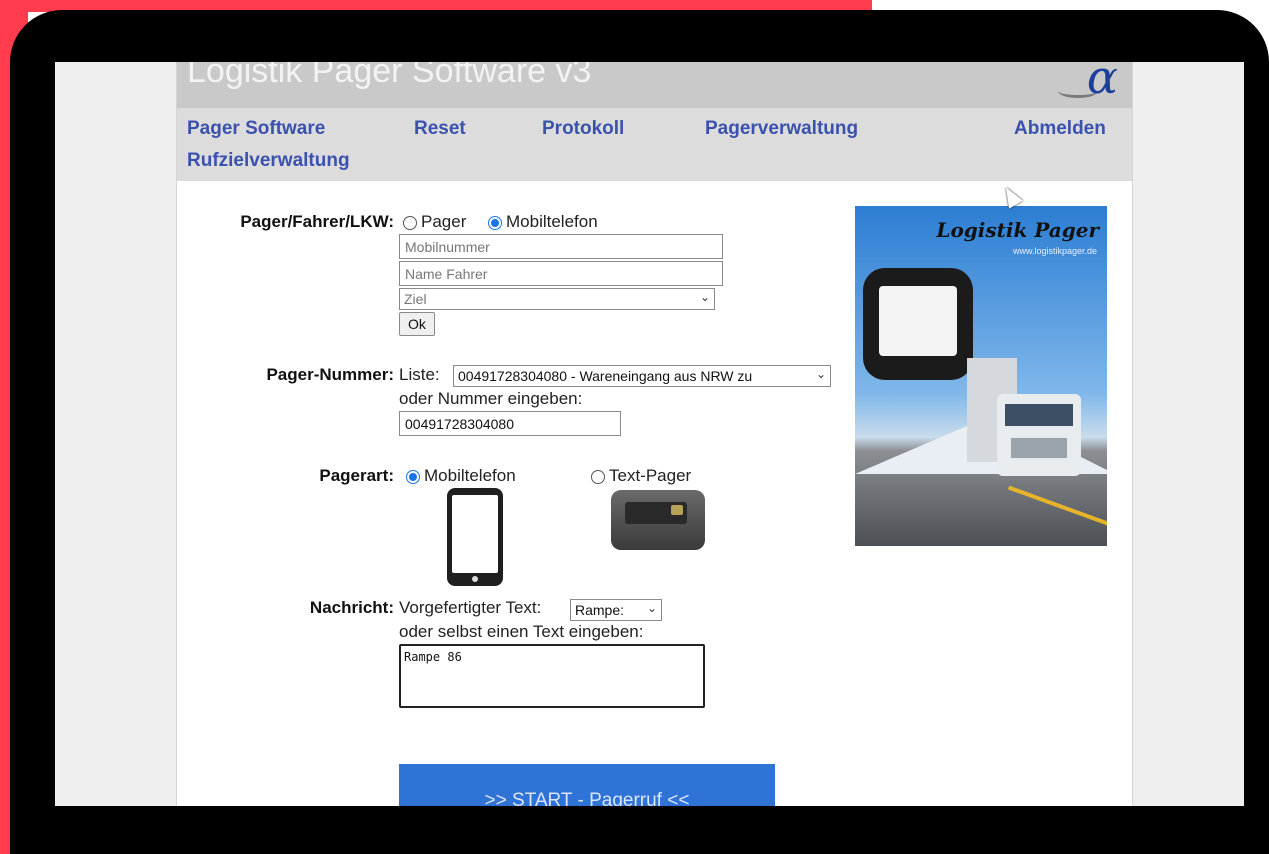 The height and width of the screenshot is (854, 1269). What do you see at coordinates (561, 246) in the screenshot?
I see `mobilnummer-input: Mobilnummer` at bounding box center [561, 246].